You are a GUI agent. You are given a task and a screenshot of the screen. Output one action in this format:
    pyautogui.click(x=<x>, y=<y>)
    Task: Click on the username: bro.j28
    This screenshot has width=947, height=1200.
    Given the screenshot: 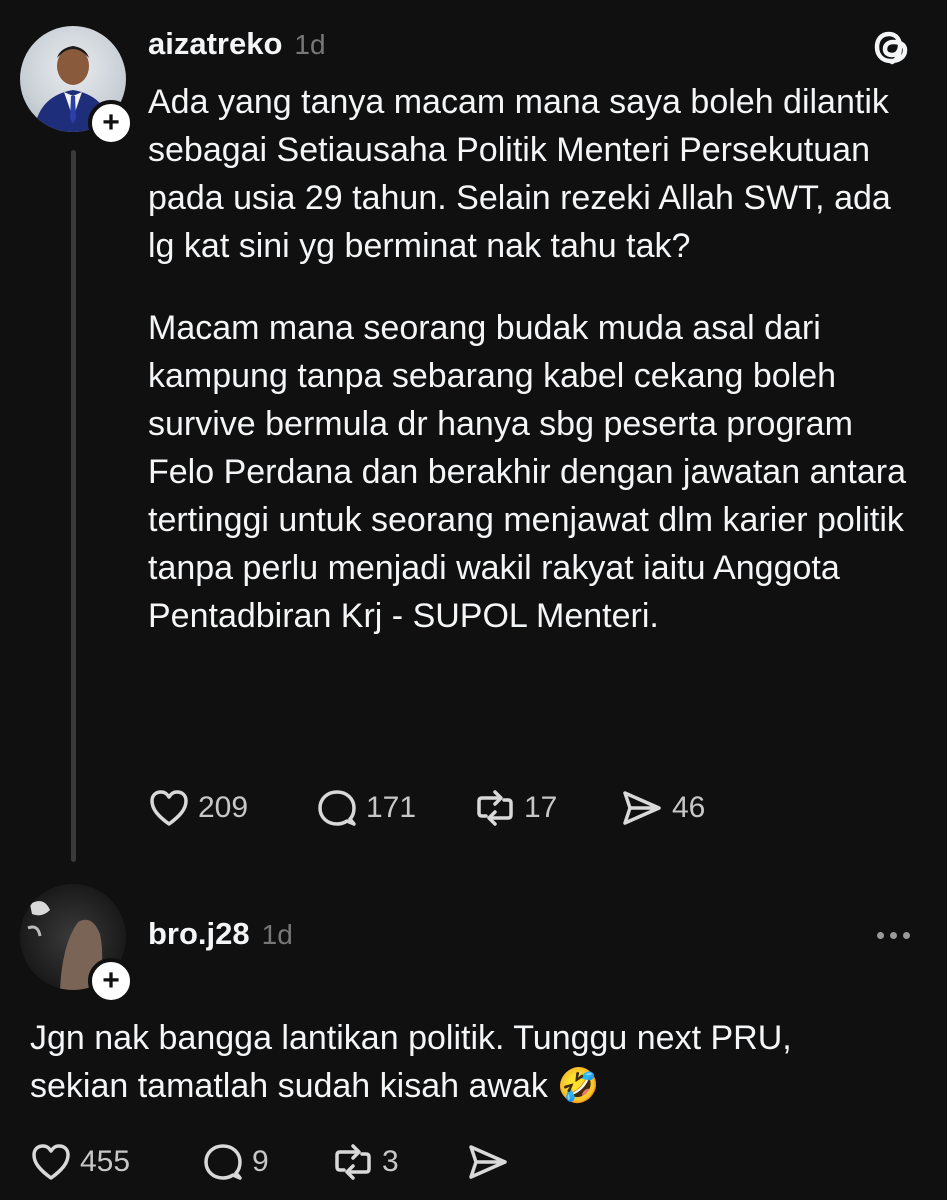 What is the action you would take?
    pyautogui.click(x=199, y=934)
    